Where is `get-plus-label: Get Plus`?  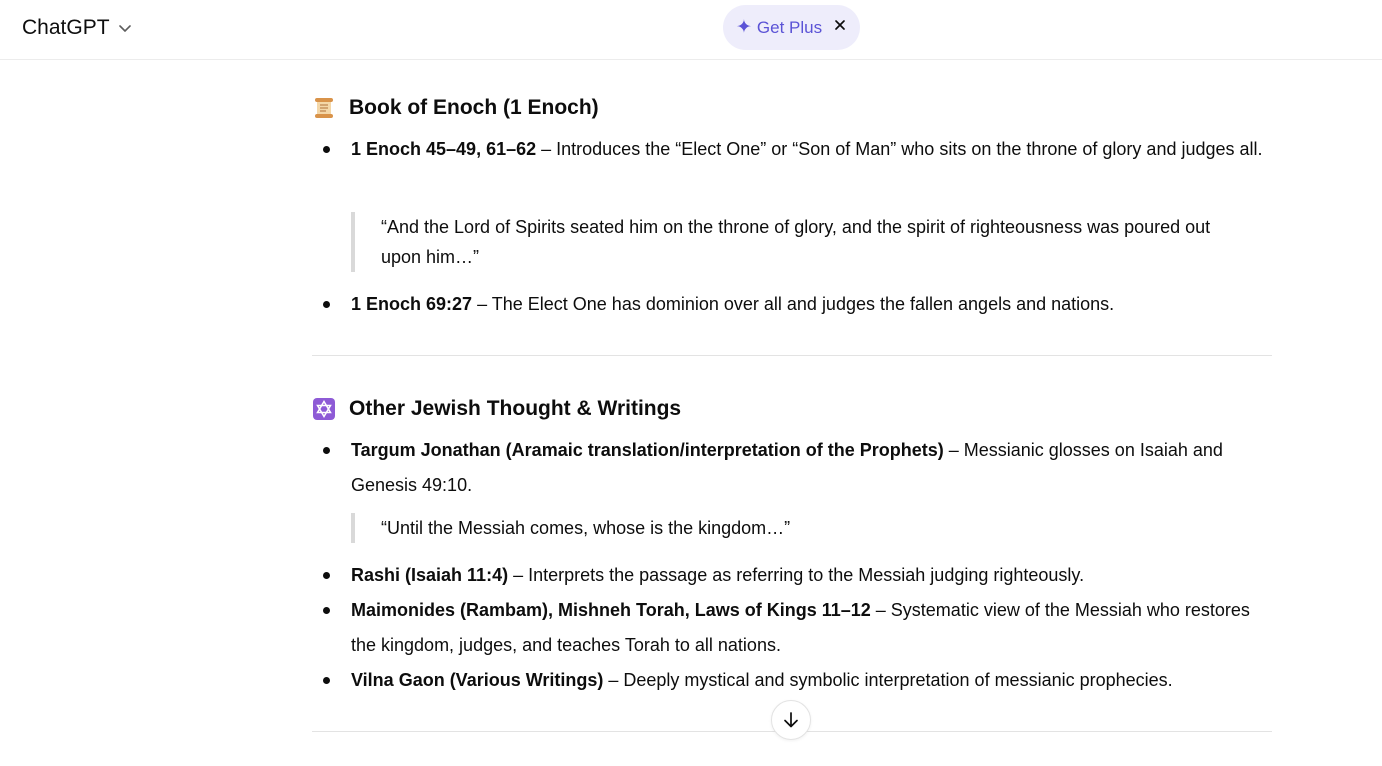
get-plus-label: Get Plus is located at coordinates (789, 27).